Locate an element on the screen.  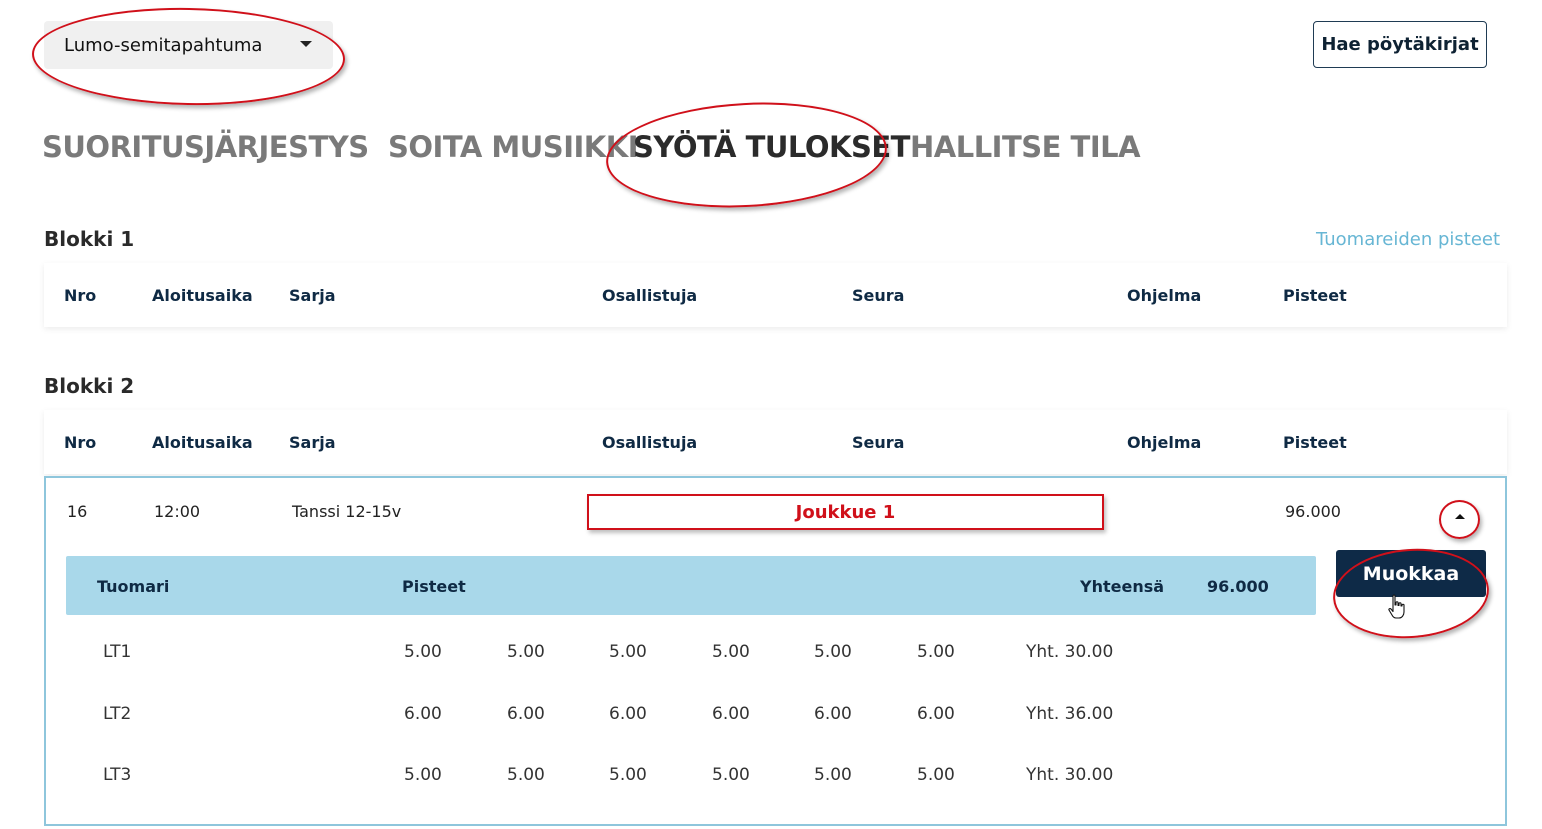
tab-enter-results: SYÖTÄ TULOKSET is located at coordinates (771, 147).